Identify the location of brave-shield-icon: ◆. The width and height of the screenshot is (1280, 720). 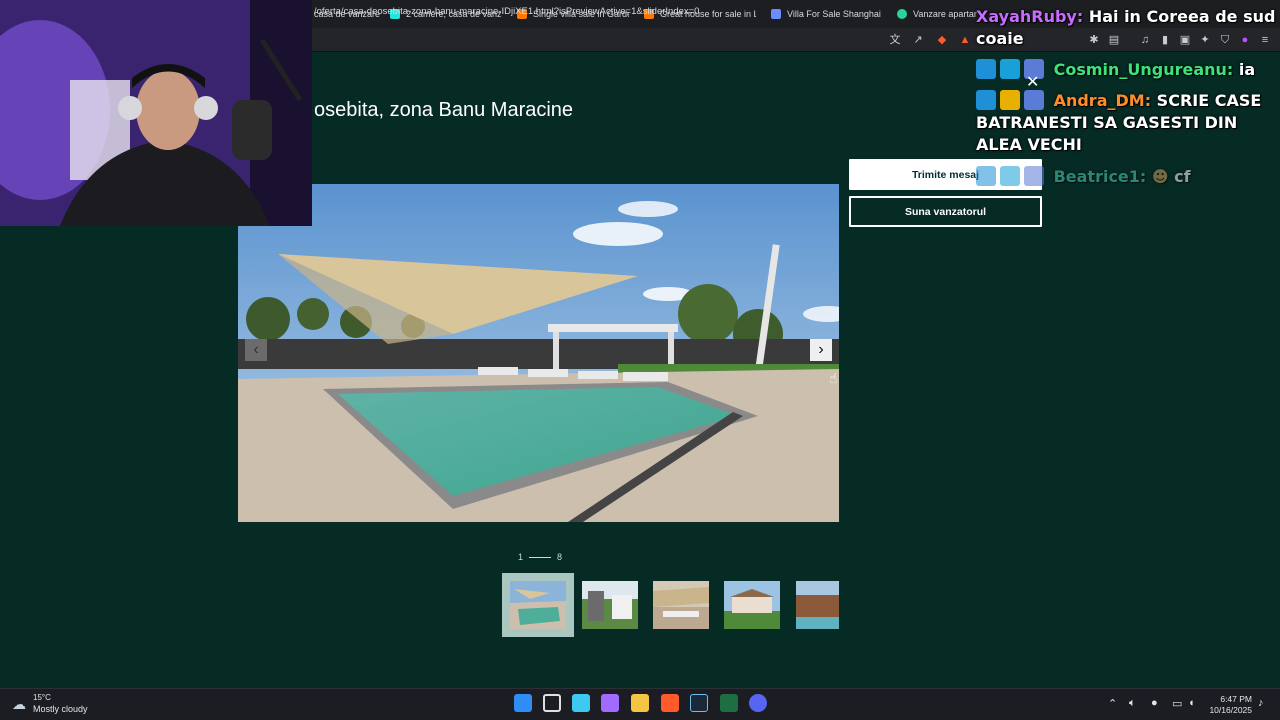
(942, 40).